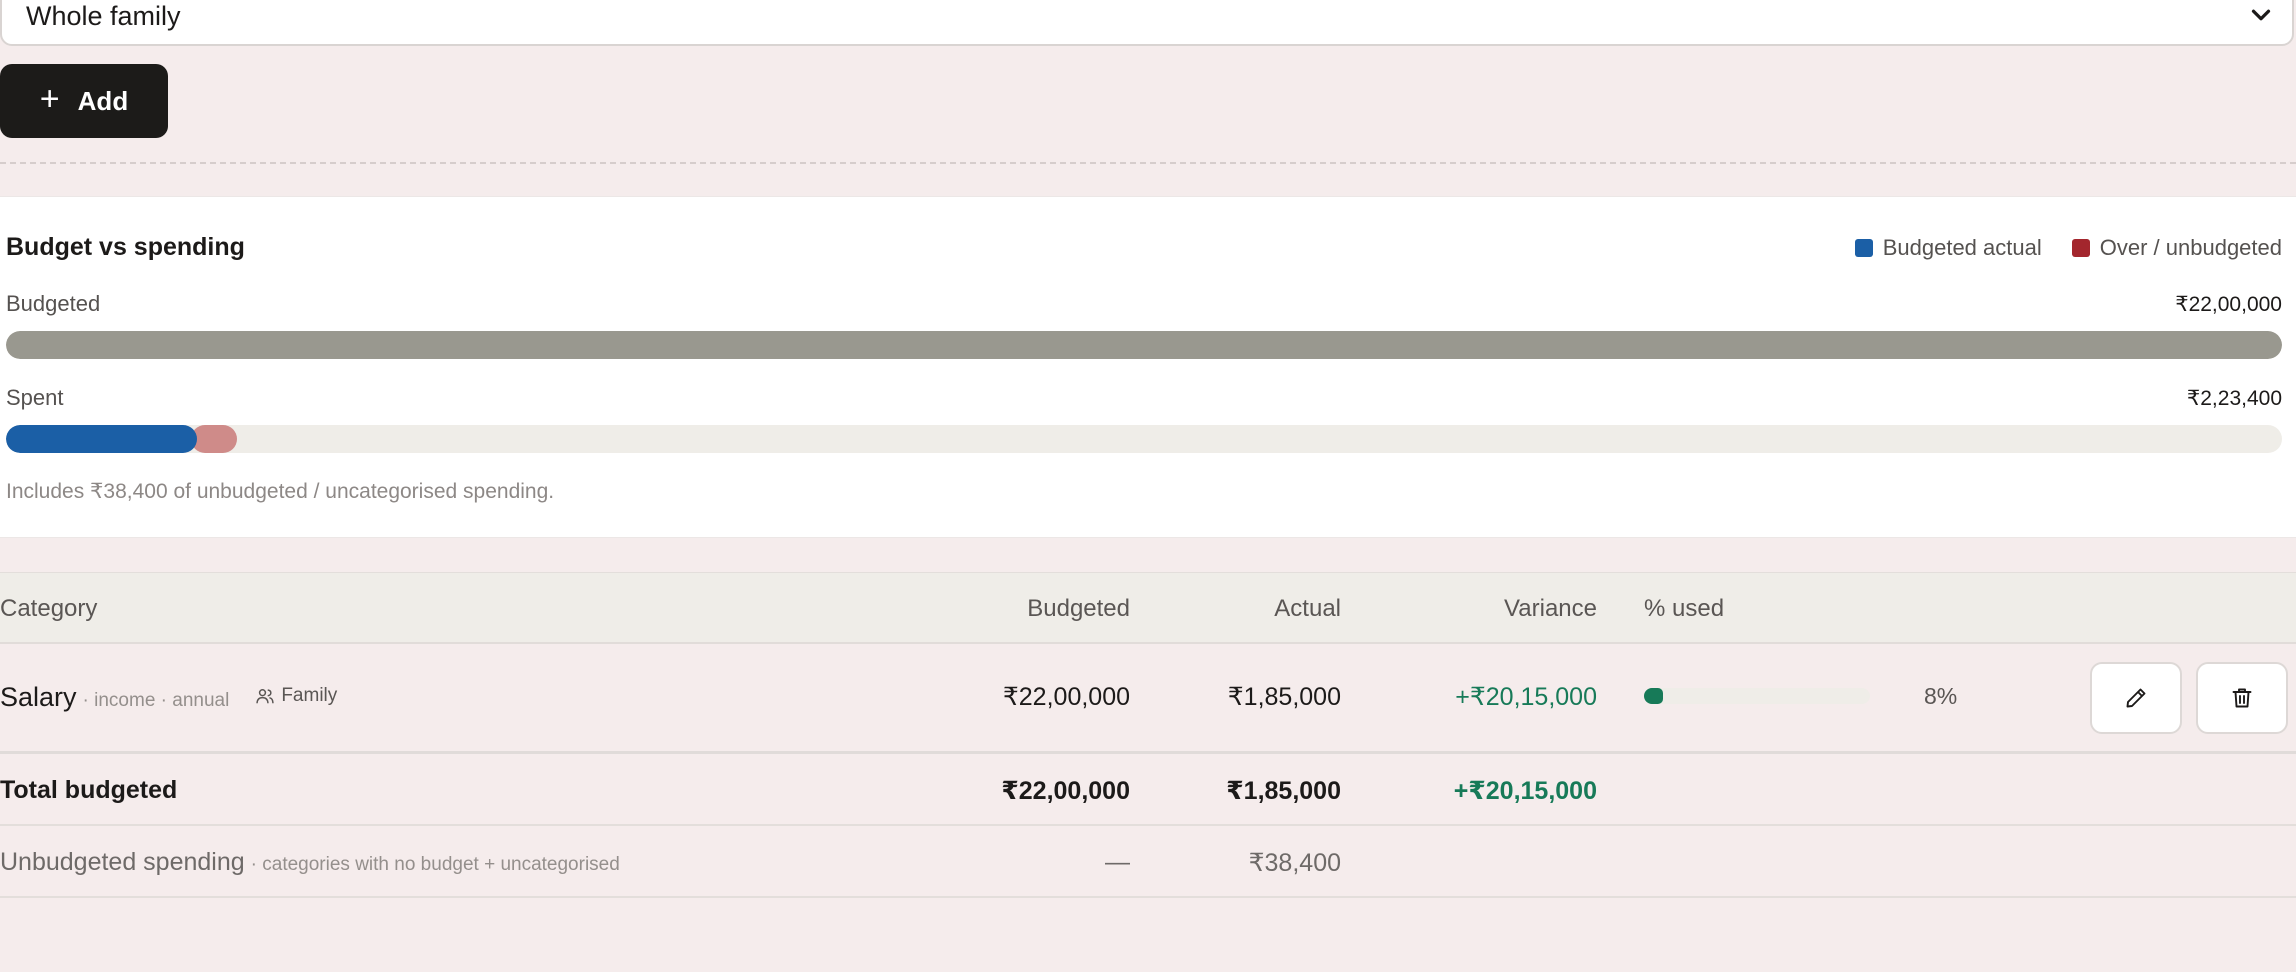 The height and width of the screenshot is (972, 2296). Describe the element at coordinates (89, 790) in the screenshot. I see `total-label: Total budgeted` at that location.